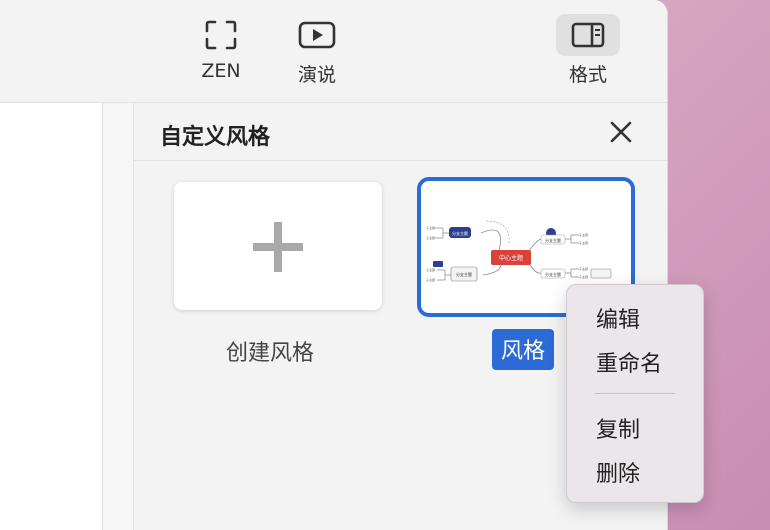 This screenshot has height=530, width=770. I want to click on menu-item-rename: 重命名, so click(629, 362).